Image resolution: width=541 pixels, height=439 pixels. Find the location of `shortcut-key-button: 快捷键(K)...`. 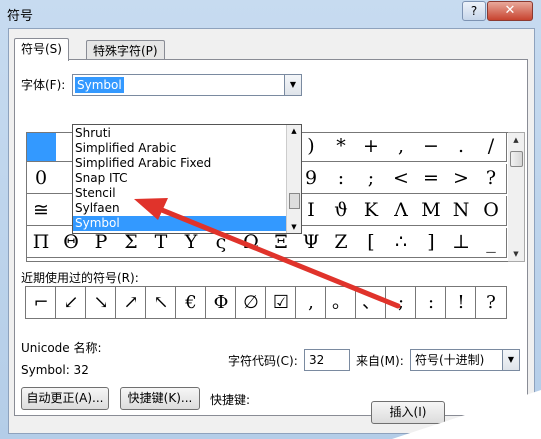

shortcut-key-button: 快捷键(K)... is located at coordinates (160, 398).